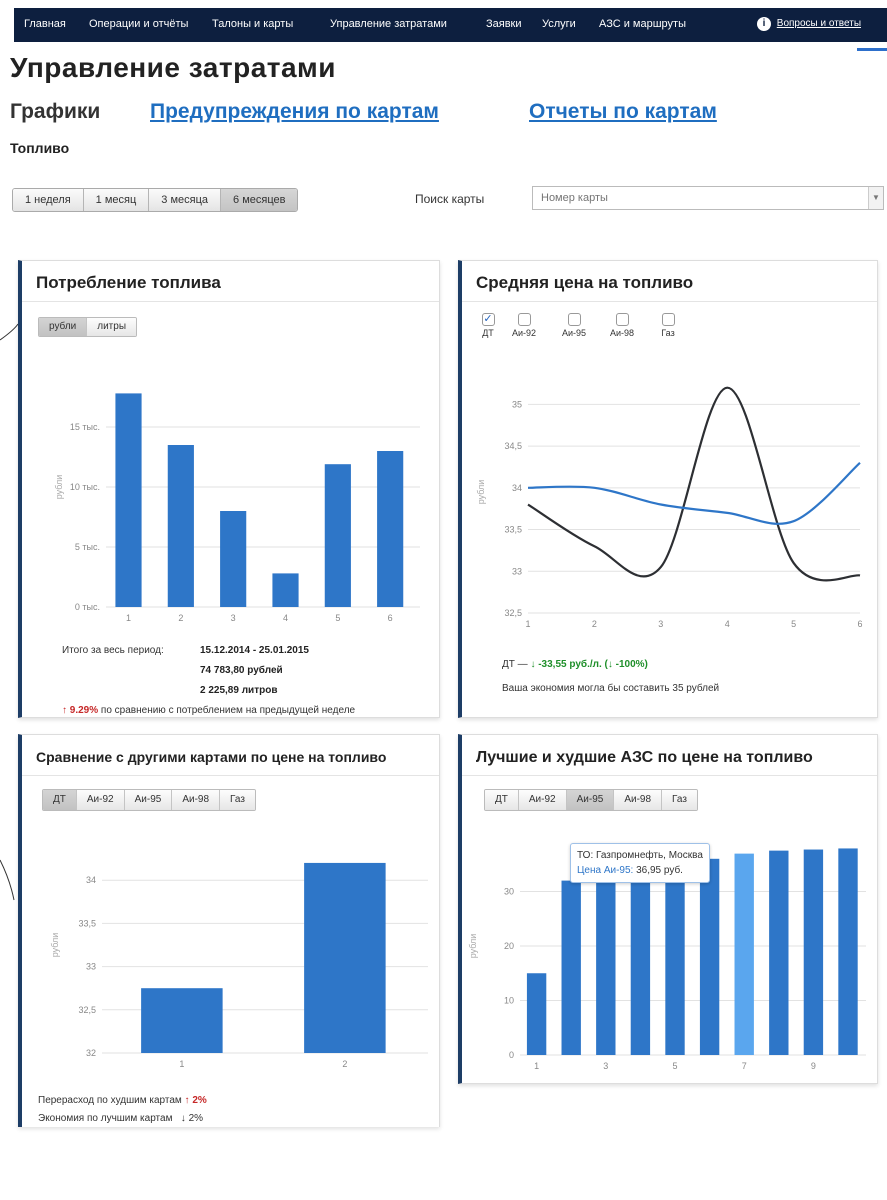 This screenshot has height=1200, width=887. What do you see at coordinates (185, 200) in the screenshot?
I see `period-3-months: 3 месяца` at bounding box center [185, 200].